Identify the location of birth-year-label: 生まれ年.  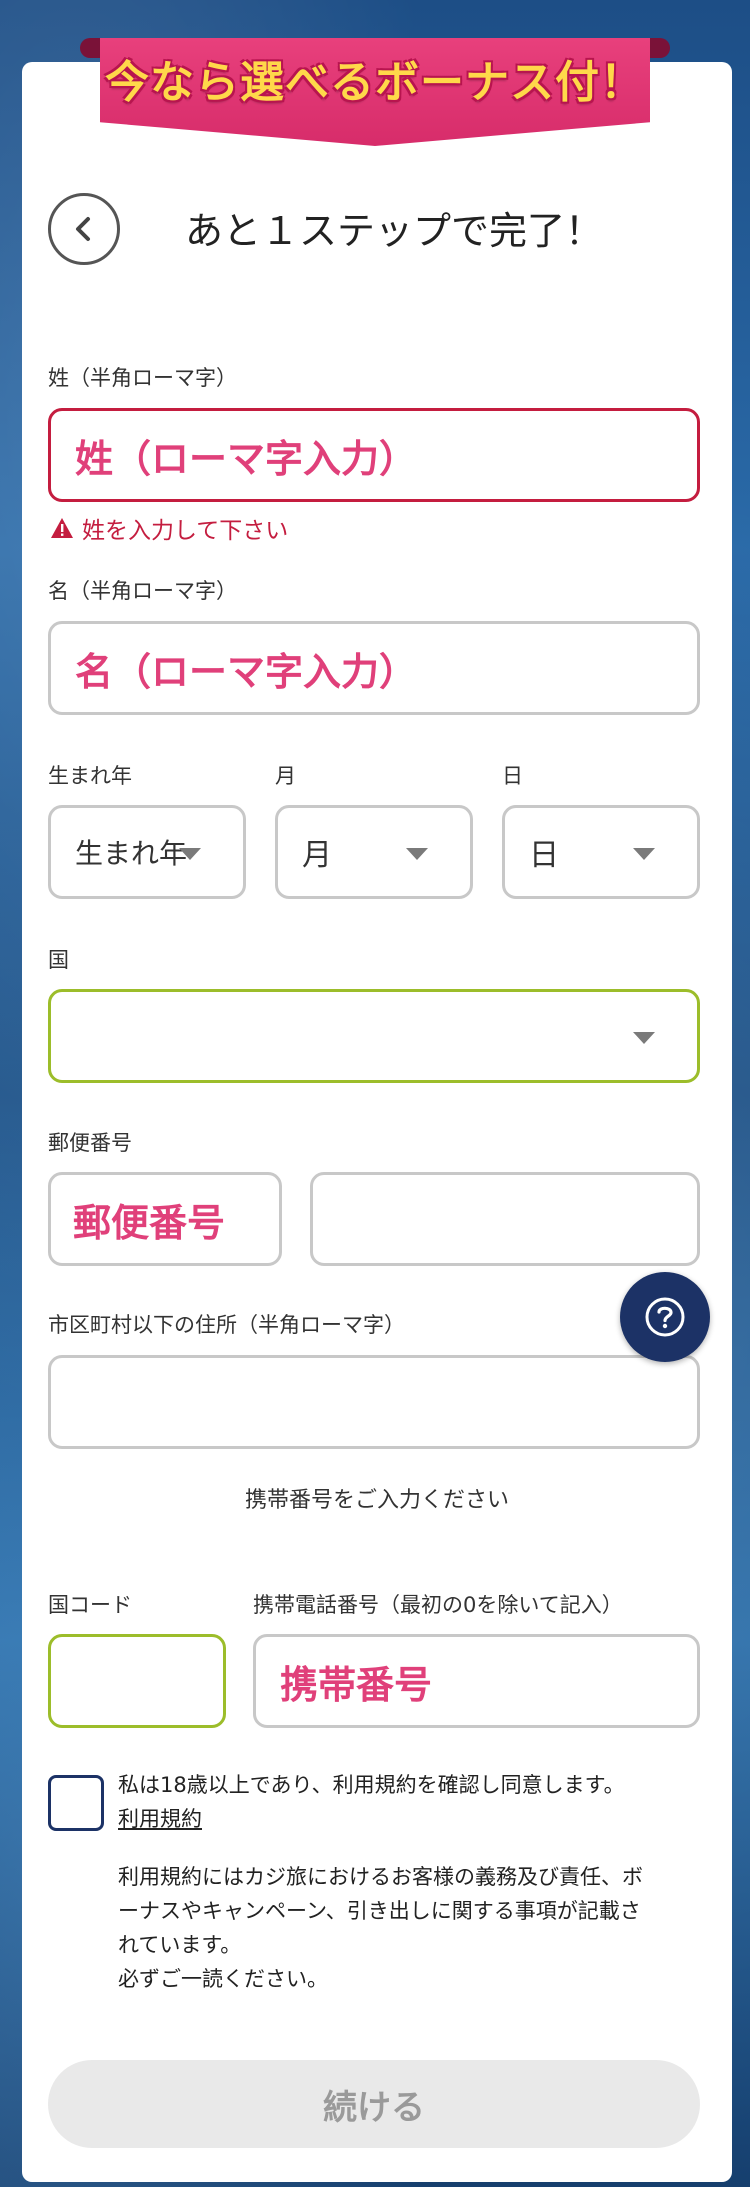
(90, 776).